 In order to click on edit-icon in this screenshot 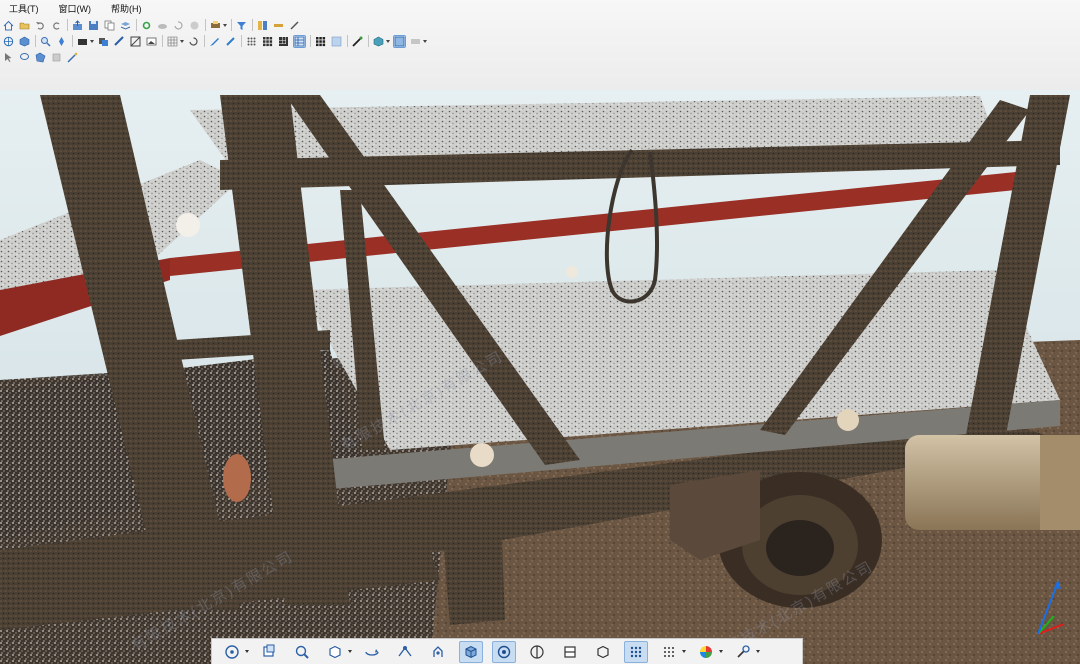, I will do `click(214, 41)`.